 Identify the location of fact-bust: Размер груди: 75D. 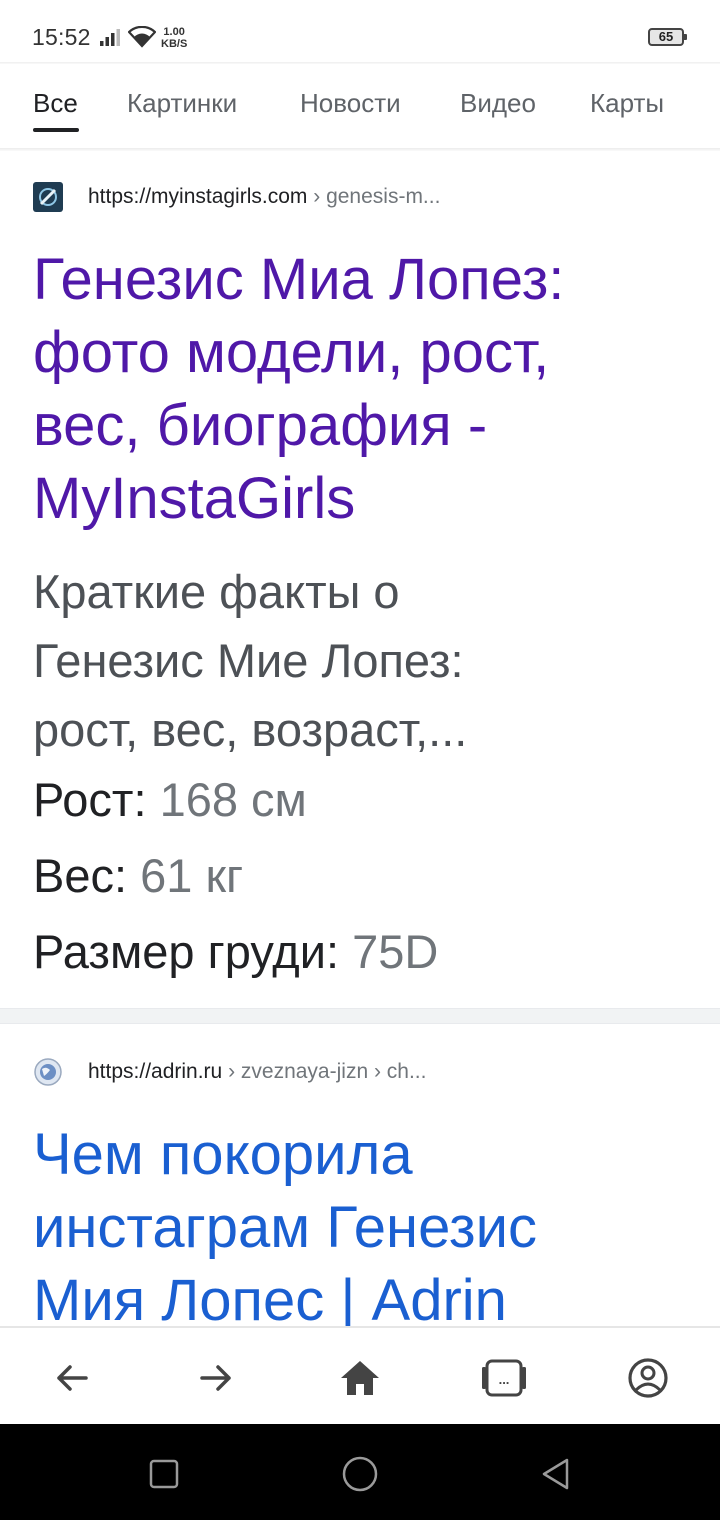
(235, 951).